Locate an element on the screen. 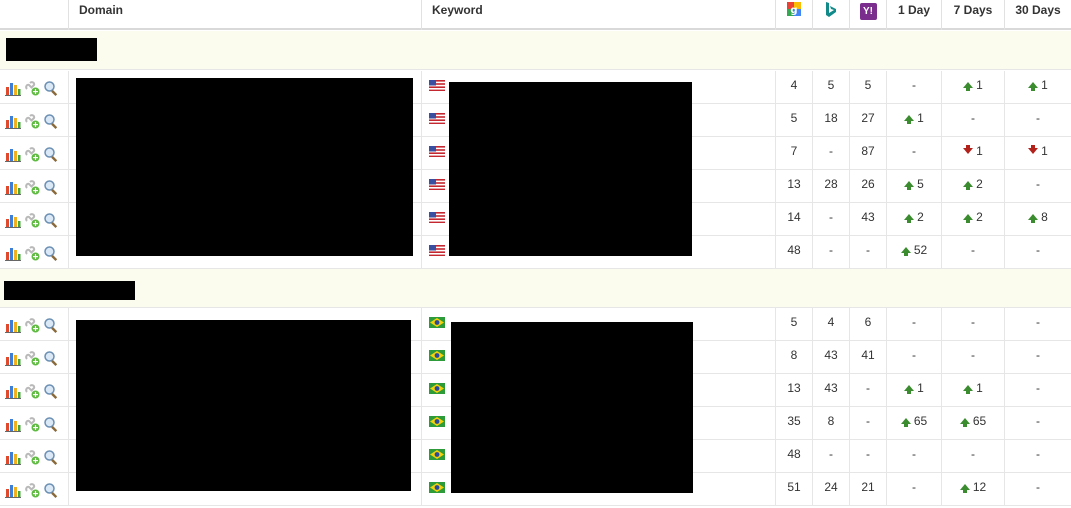 The width and height of the screenshot is (1071, 508). change-value: 65 is located at coordinates (979, 421).